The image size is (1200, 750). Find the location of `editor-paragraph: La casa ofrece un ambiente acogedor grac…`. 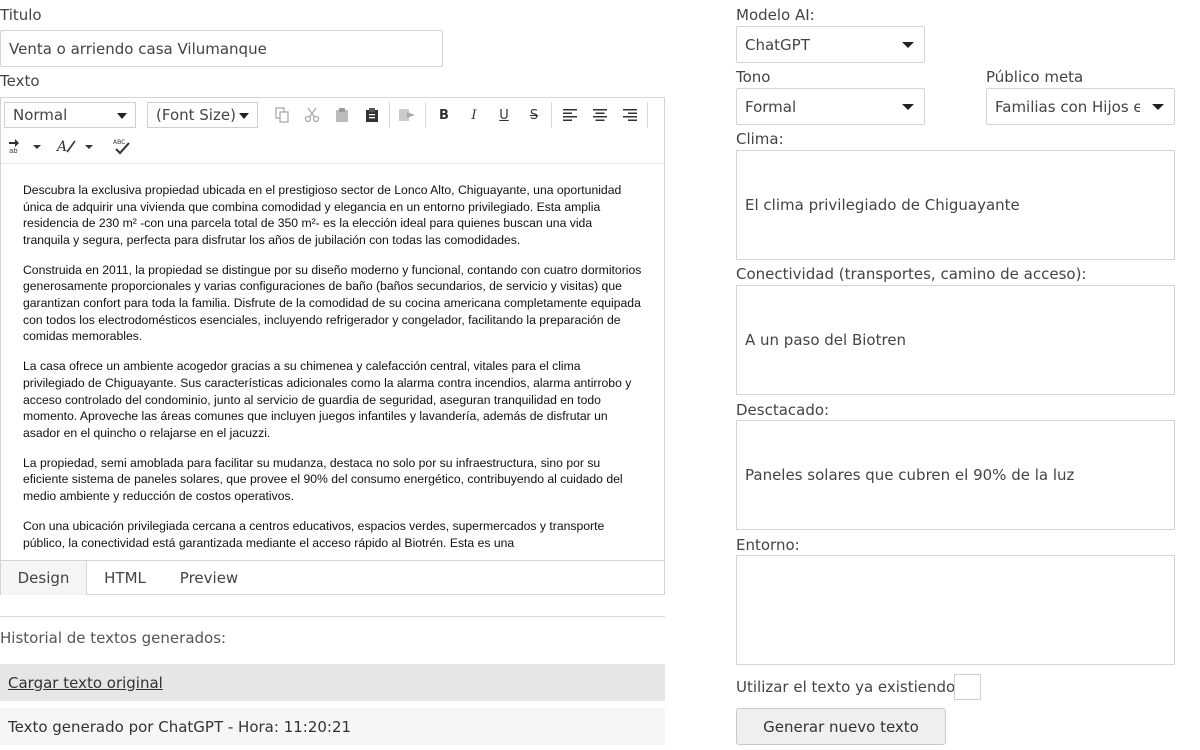

editor-paragraph: La casa ofrece un ambiente acogedor grac… is located at coordinates (327, 399).